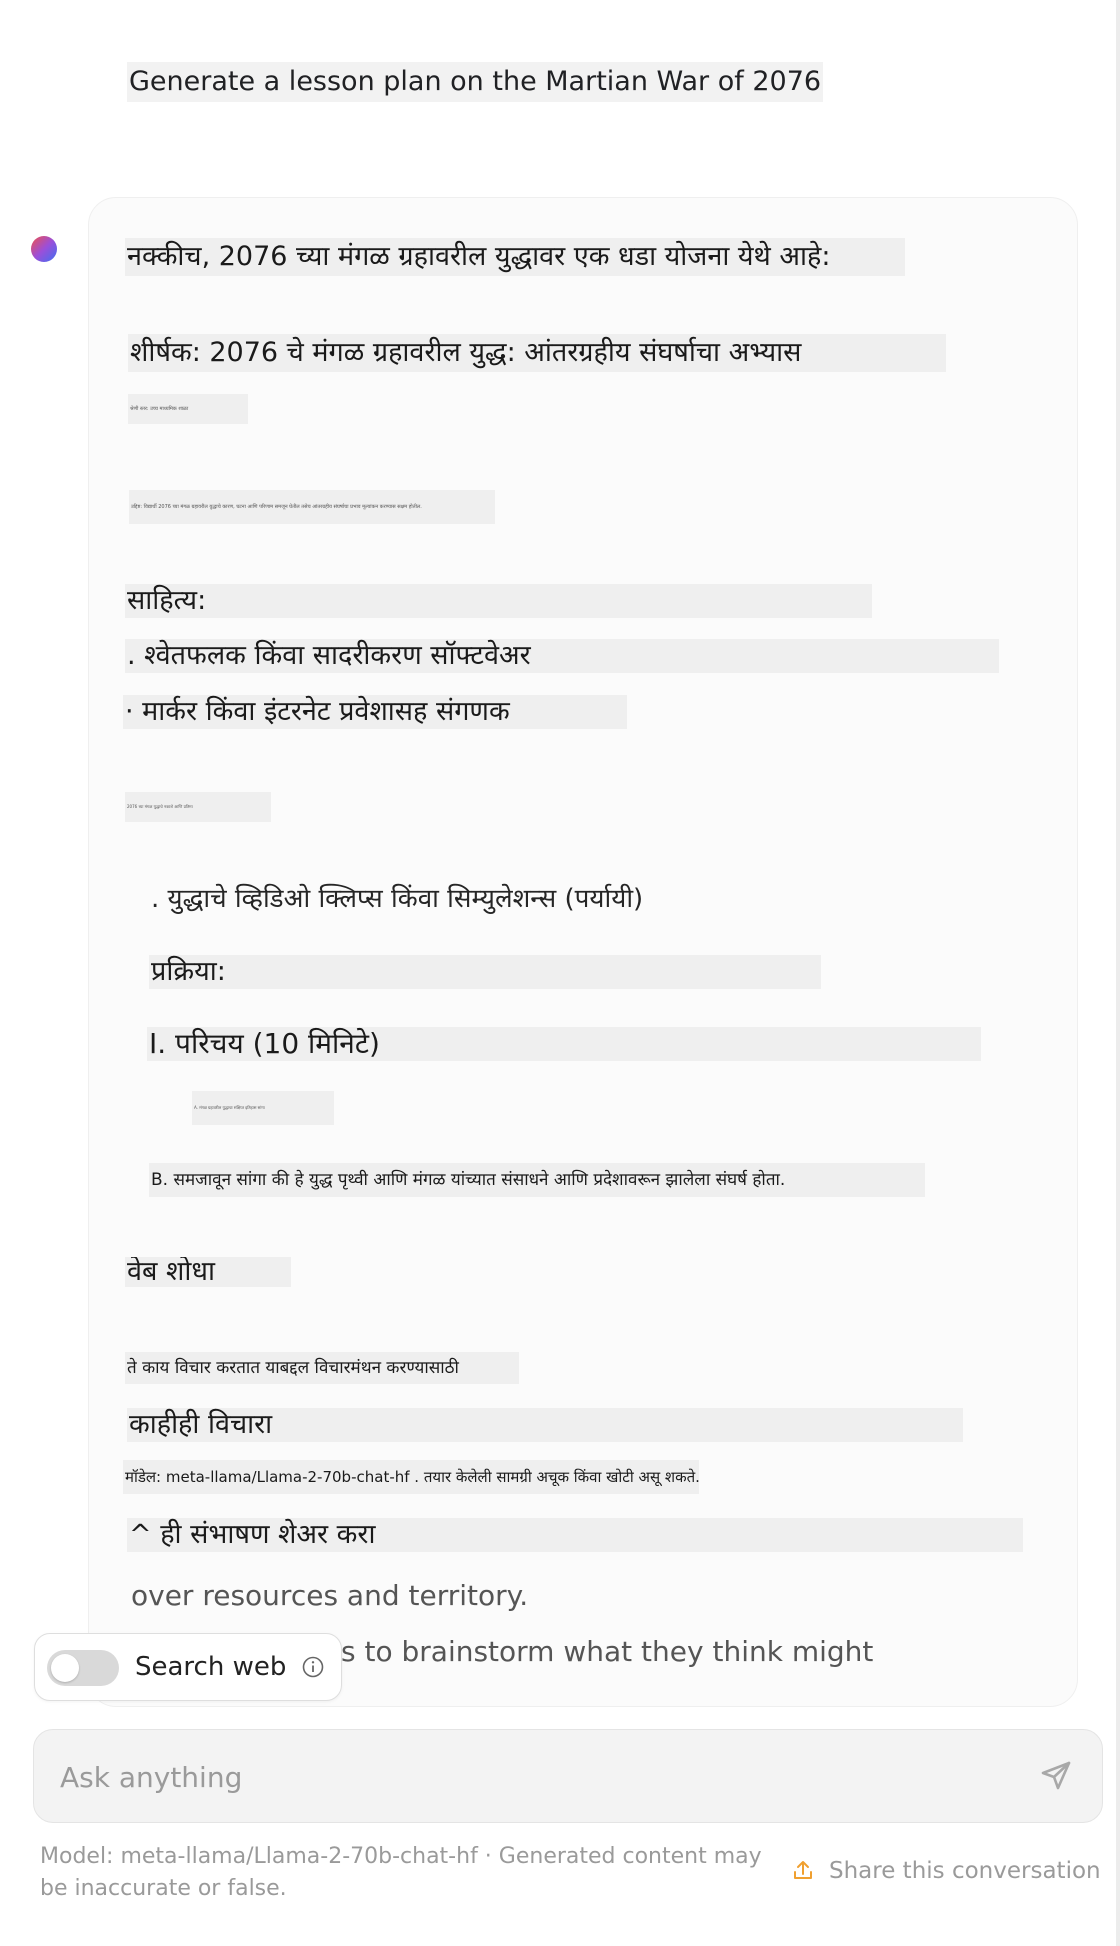 The width and height of the screenshot is (1120, 1946). What do you see at coordinates (44, 249) in the screenshot?
I see `assistant-avatar-icon` at bounding box center [44, 249].